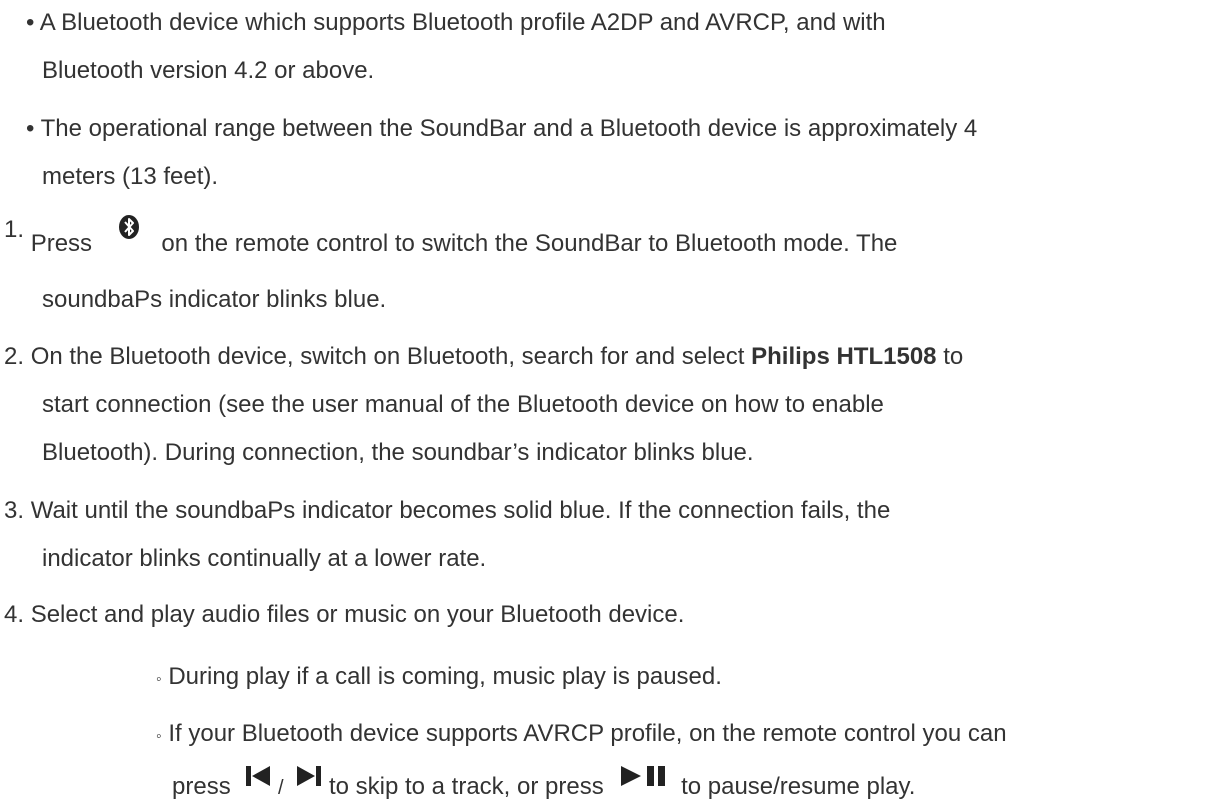 This screenshot has height=809, width=1208. Describe the element at coordinates (61, 243) in the screenshot. I see `step-text: Press` at that location.